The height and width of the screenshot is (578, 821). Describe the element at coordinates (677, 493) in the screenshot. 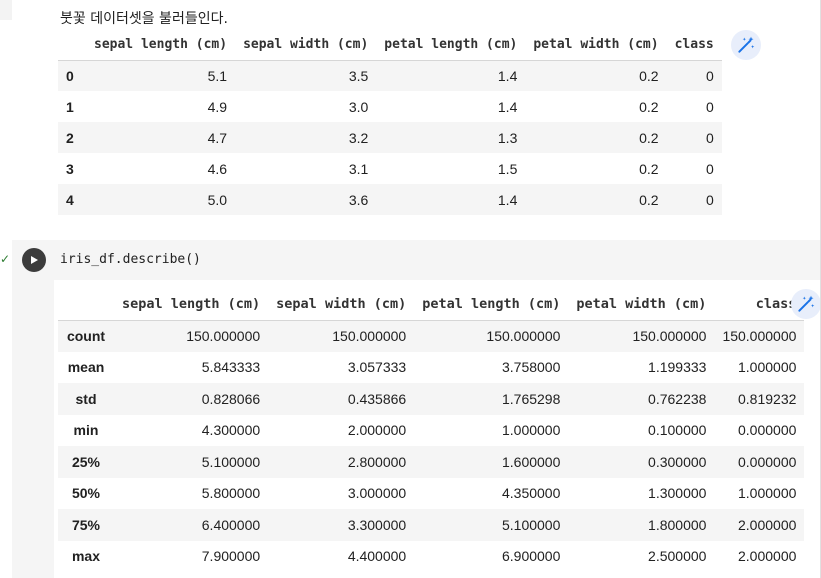

I see `table-cell: 1.300000` at that location.